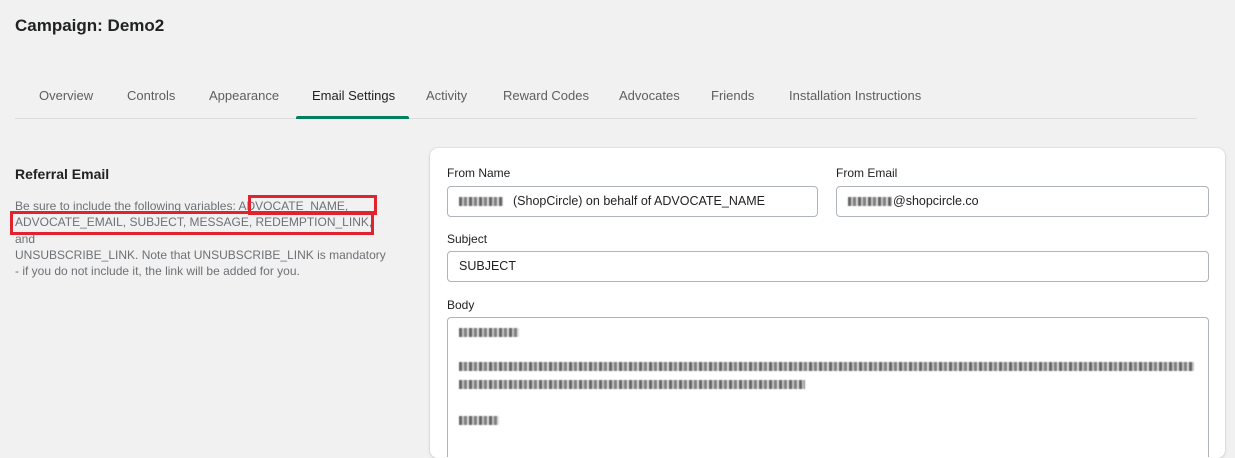 This screenshot has height=458, width=1235. I want to click on from-email-input: @shopcircle.co, so click(1022, 201).